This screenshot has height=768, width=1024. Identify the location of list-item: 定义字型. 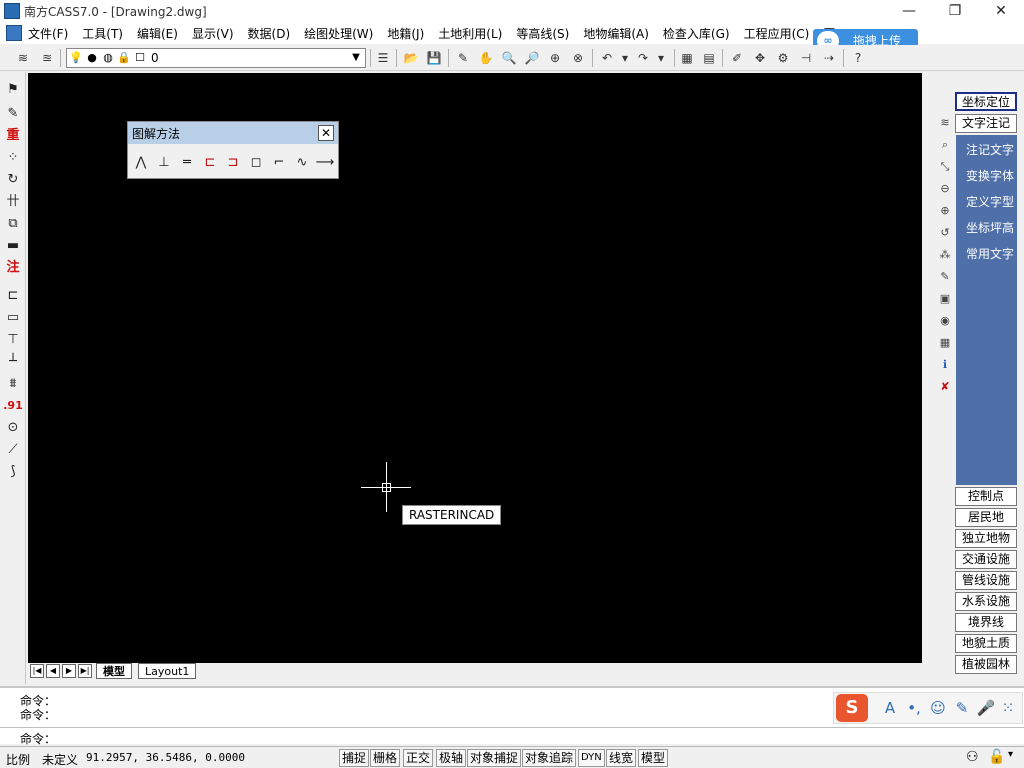
(990, 201).